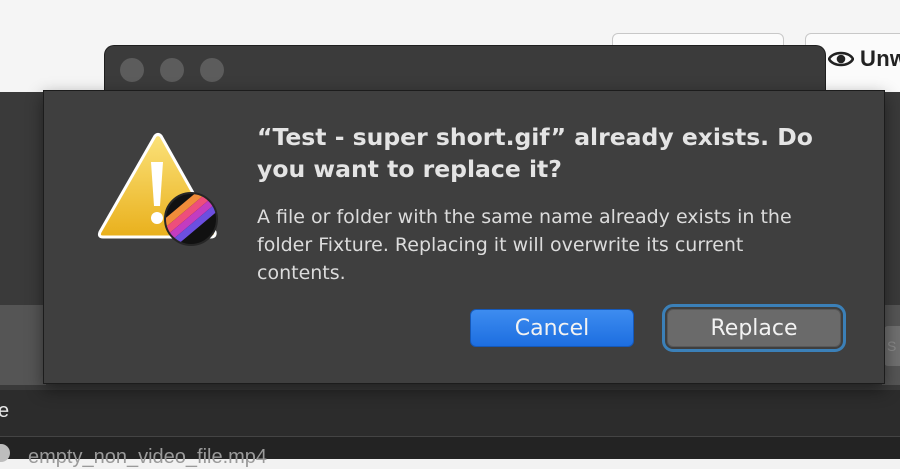 This screenshot has height=469, width=900. I want to click on watch-button-content: Unw, so click(864, 59).